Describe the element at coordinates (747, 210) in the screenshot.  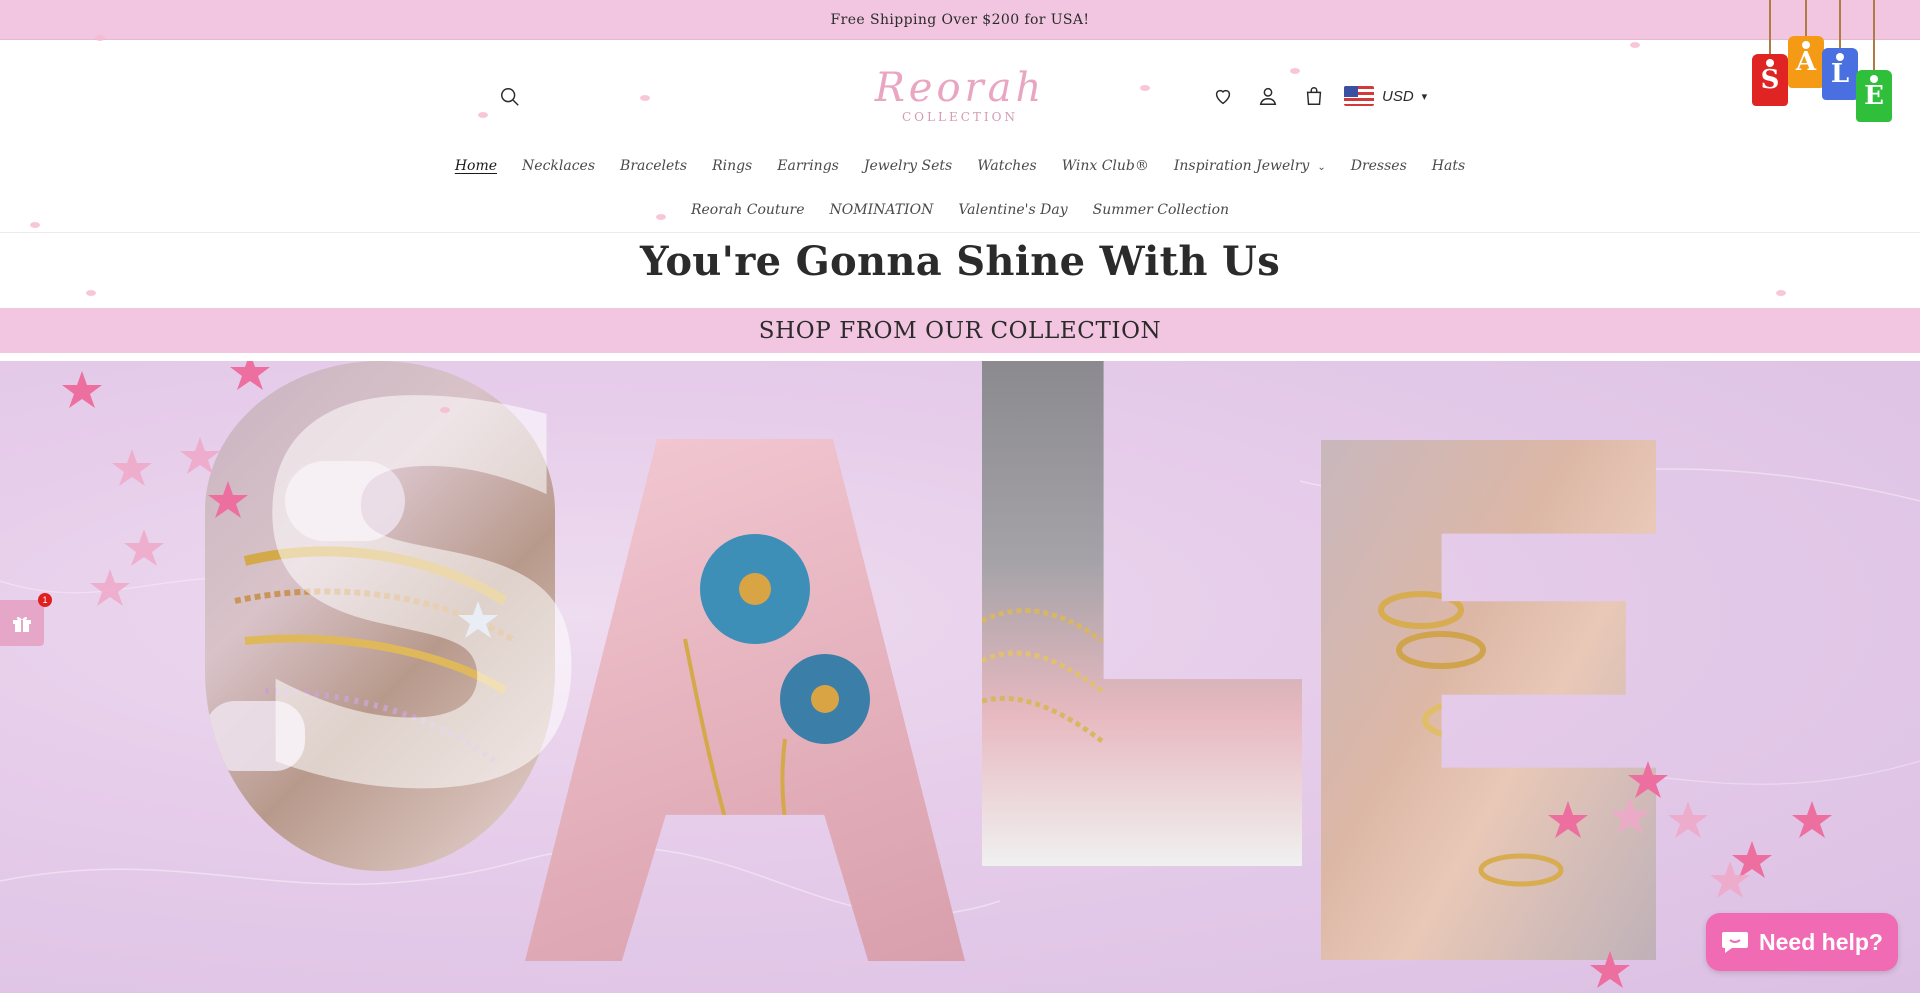
I see `nav-item-reorah-couture: Reorah Couture` at that location.